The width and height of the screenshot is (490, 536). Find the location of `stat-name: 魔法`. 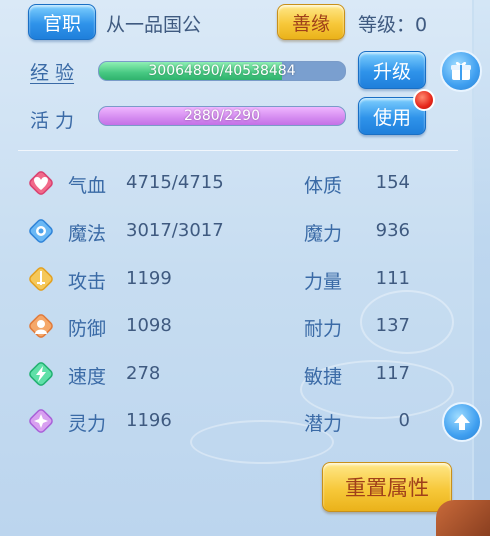

stat-name: 魔法 is located at coordinates (87, 234).